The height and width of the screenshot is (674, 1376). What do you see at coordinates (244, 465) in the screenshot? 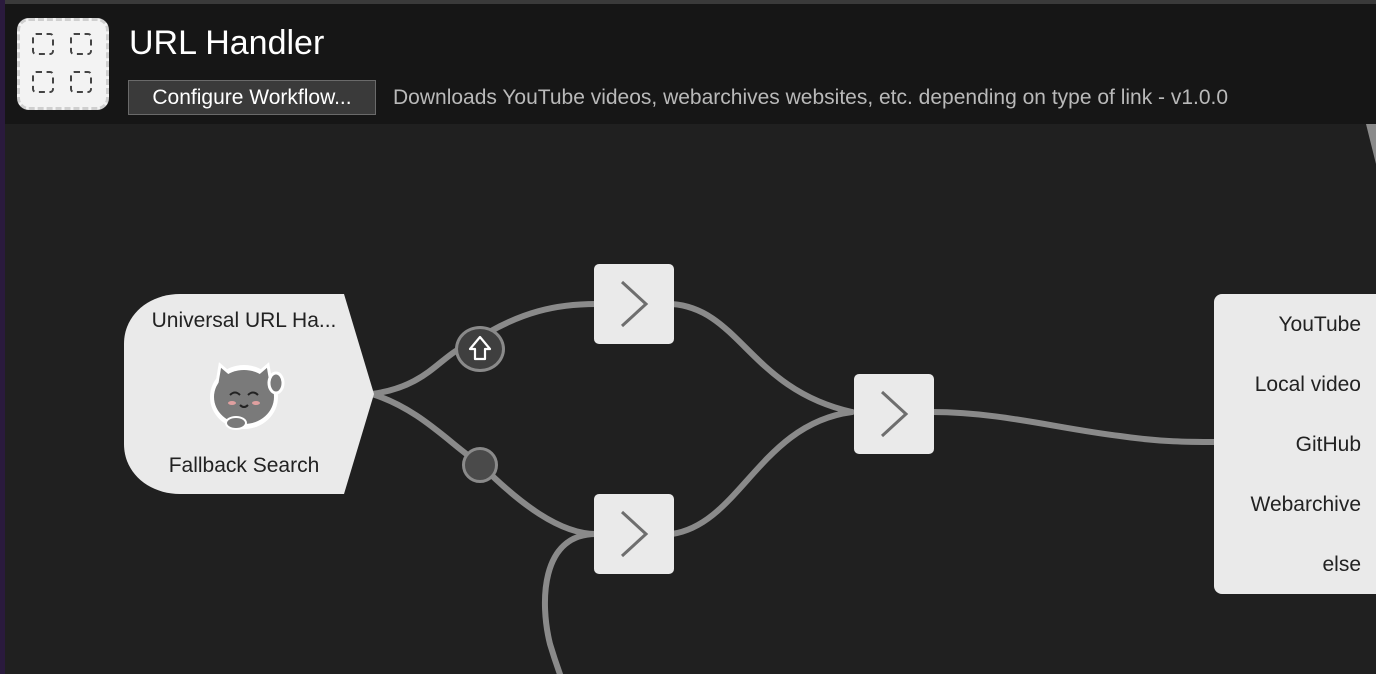
I see `trigger-subtitle: Fallback Search` at bounding box center [244, 465].